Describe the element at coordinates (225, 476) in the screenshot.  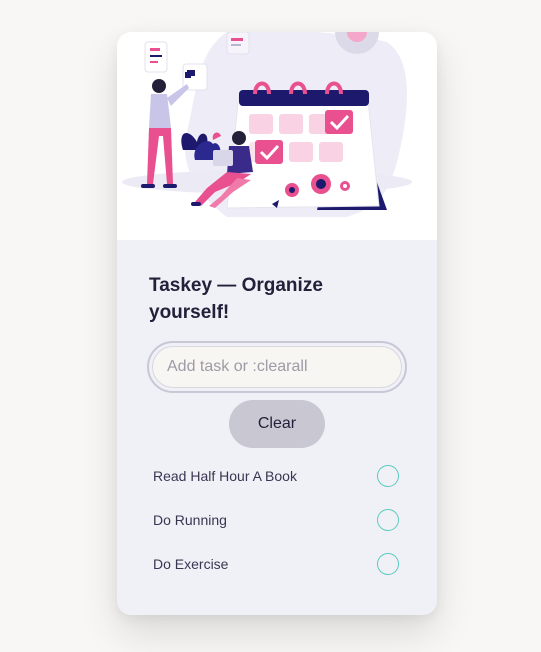
I see `task-label: Read Half Hour A Book` at that location.